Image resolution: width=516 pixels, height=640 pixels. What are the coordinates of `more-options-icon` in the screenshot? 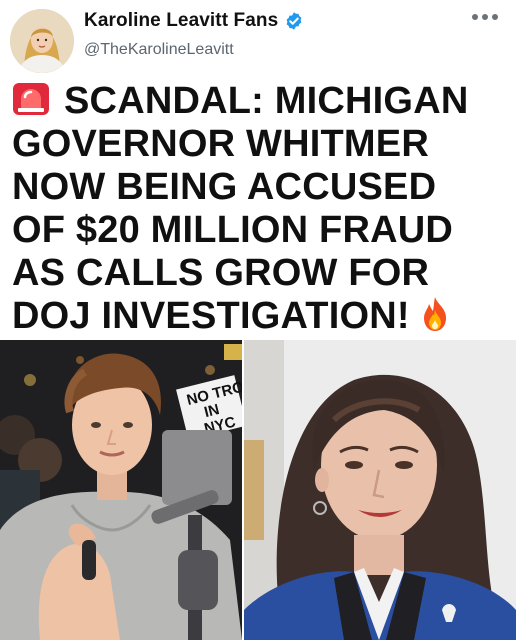 It's located at (485, 17).